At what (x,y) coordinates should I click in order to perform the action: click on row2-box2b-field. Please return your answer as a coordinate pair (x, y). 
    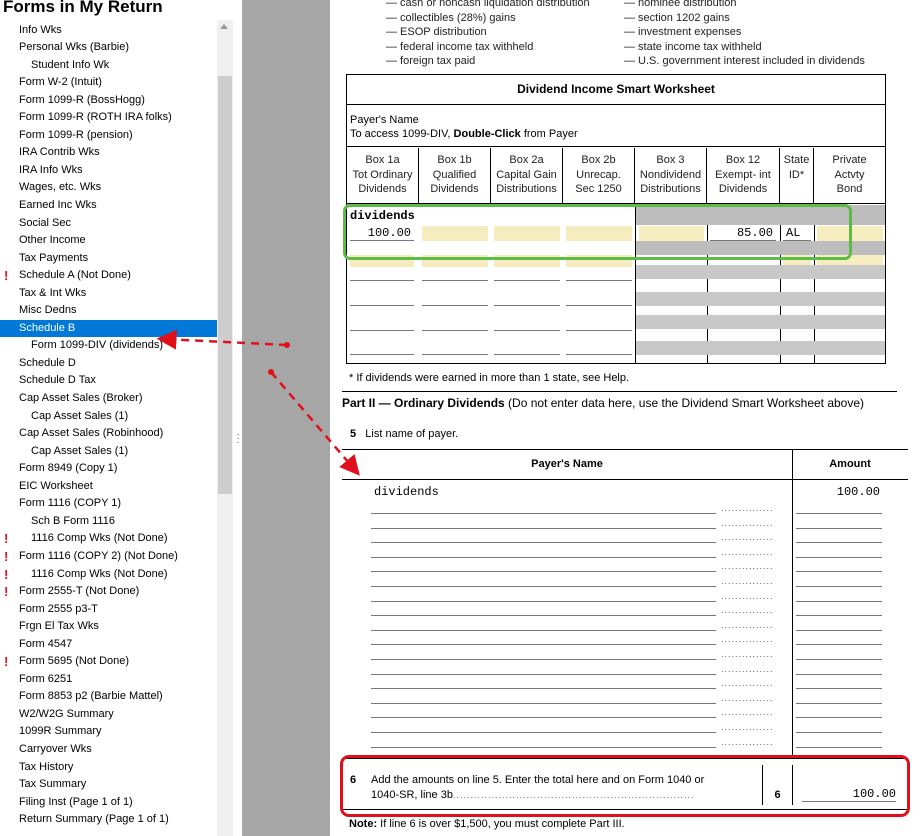
    Looking at the image, I should click on (599, 261).